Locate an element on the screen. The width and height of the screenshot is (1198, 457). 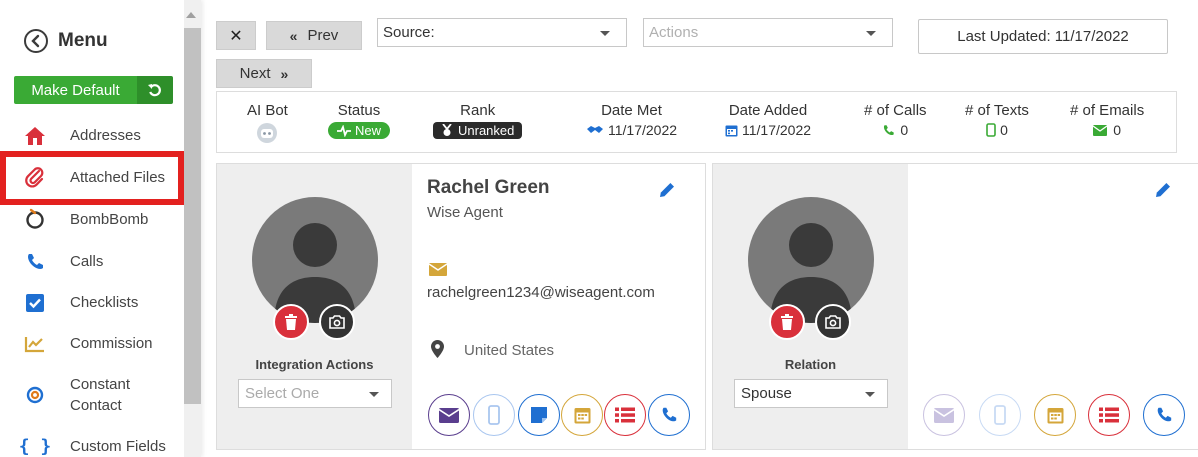
heartbeat-icon is located at coordinates (344, 130).